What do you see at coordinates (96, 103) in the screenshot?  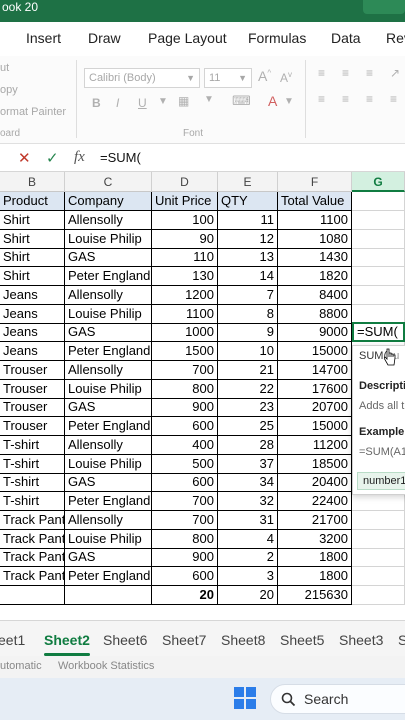 I see `bold-icon: B` at bounding box center [96, 103].